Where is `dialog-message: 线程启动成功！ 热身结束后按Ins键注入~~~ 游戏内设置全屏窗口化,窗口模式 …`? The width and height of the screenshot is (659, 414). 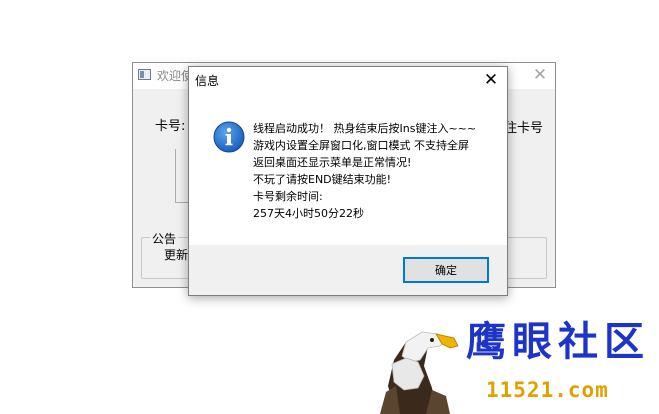
dialog-message: 线程启动成功！ 热身结束后按Ins键注入~~~ 游戏内设置全屏窗口化,窗口模式 … is located at coordinates (378, 171).